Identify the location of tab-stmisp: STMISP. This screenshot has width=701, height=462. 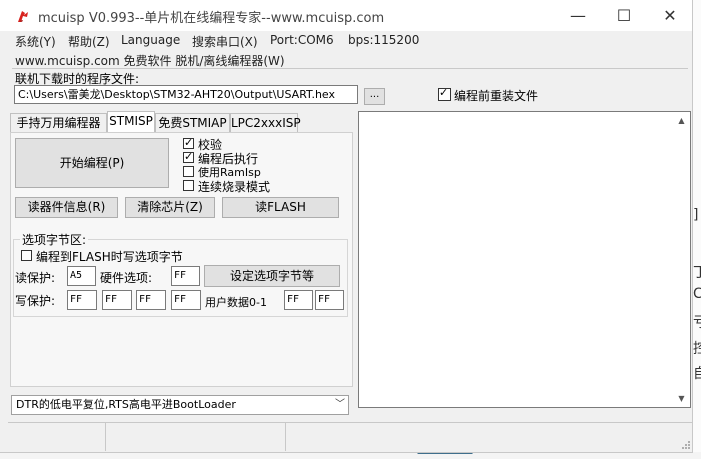
(131, 122).